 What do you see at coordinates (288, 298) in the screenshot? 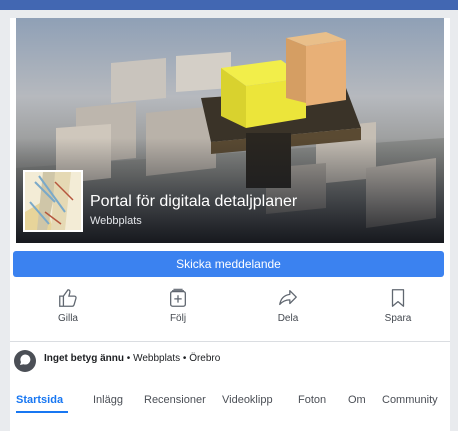
I see `share-icon` at bounding box center [288, 298].